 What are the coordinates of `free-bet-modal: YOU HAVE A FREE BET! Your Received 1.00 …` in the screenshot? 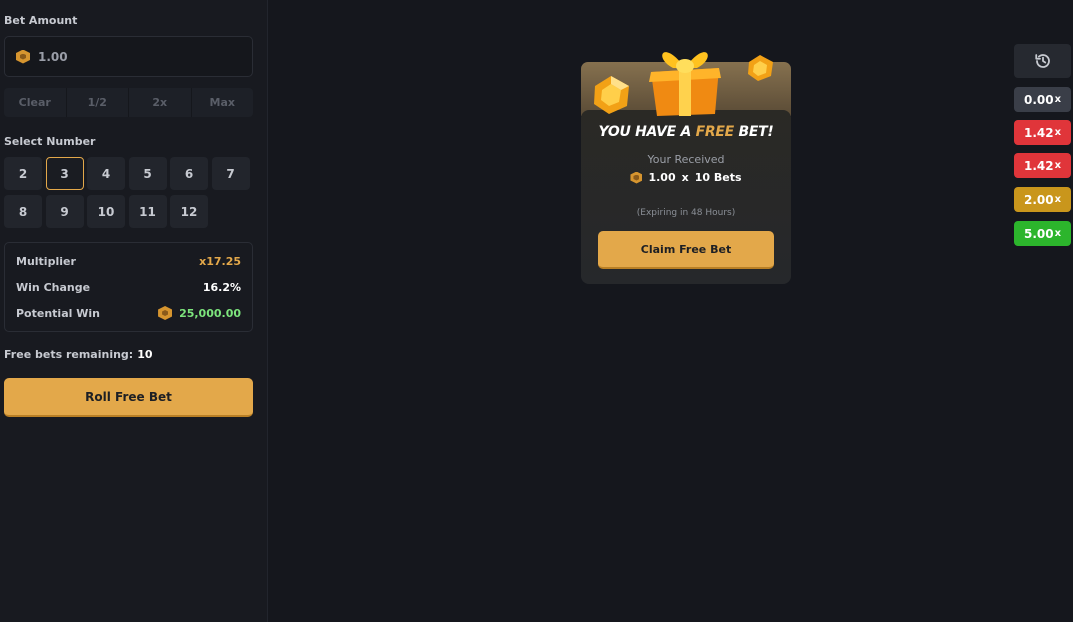 It's located at (686, 168).